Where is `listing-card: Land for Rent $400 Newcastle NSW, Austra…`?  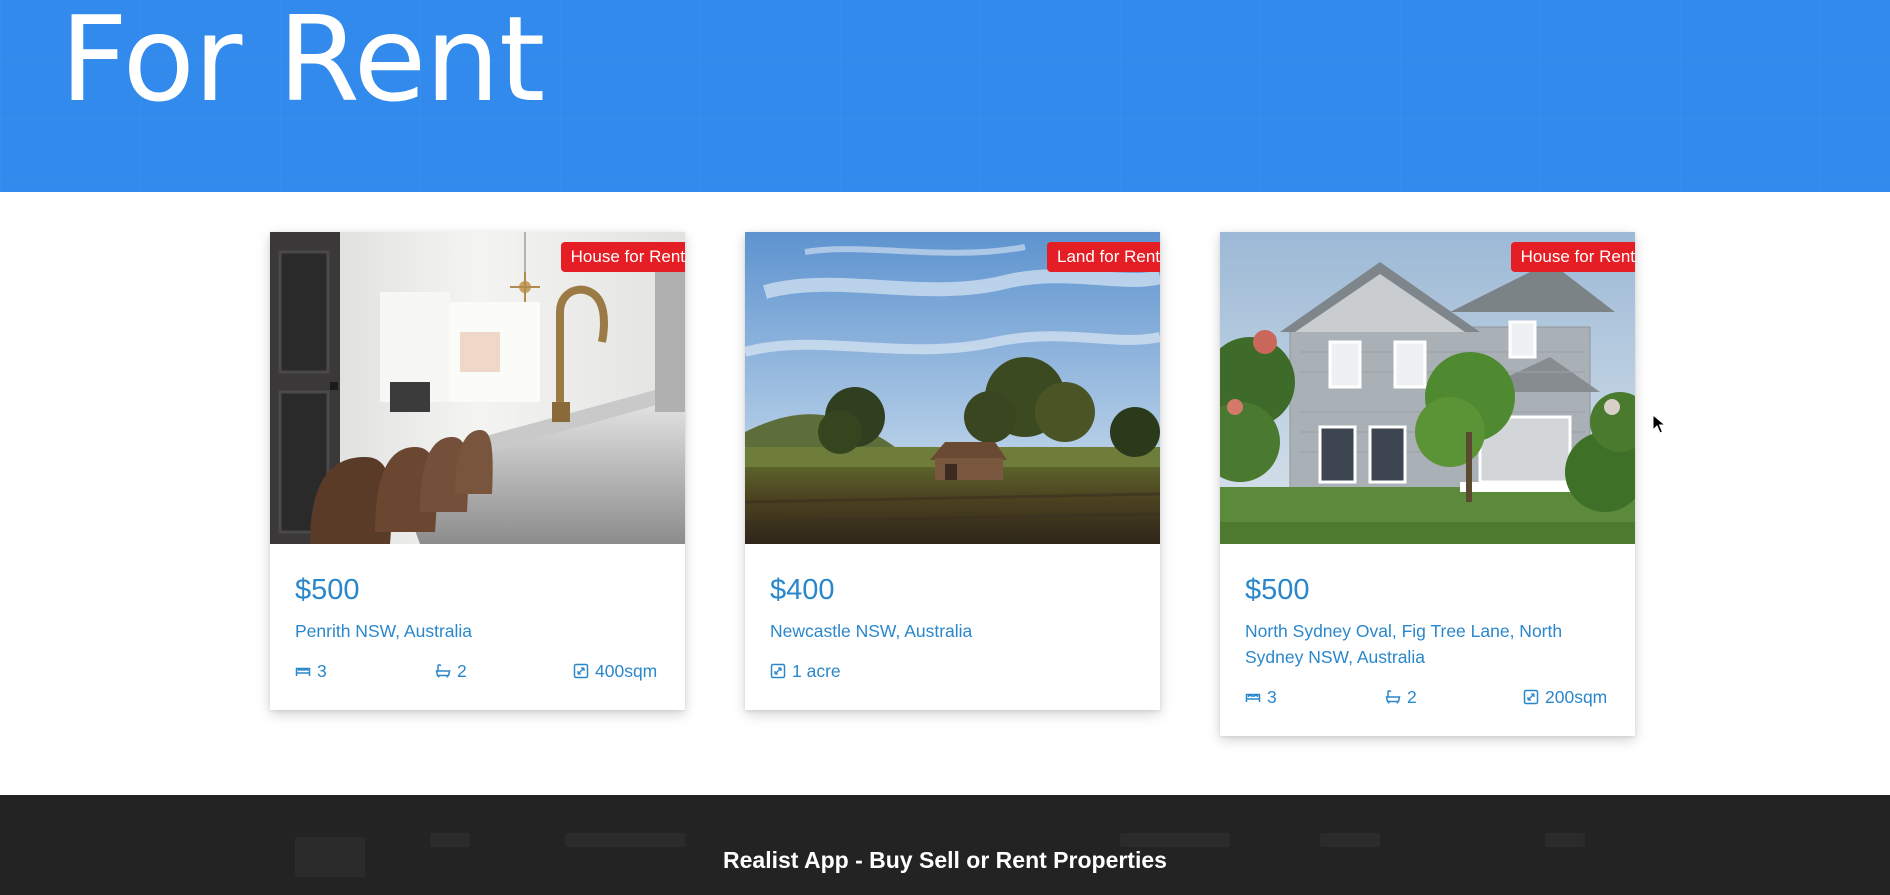
listing-card: Land for Rent $400 Newcastle NSW, Austra… is located at coordinates (952, 471).